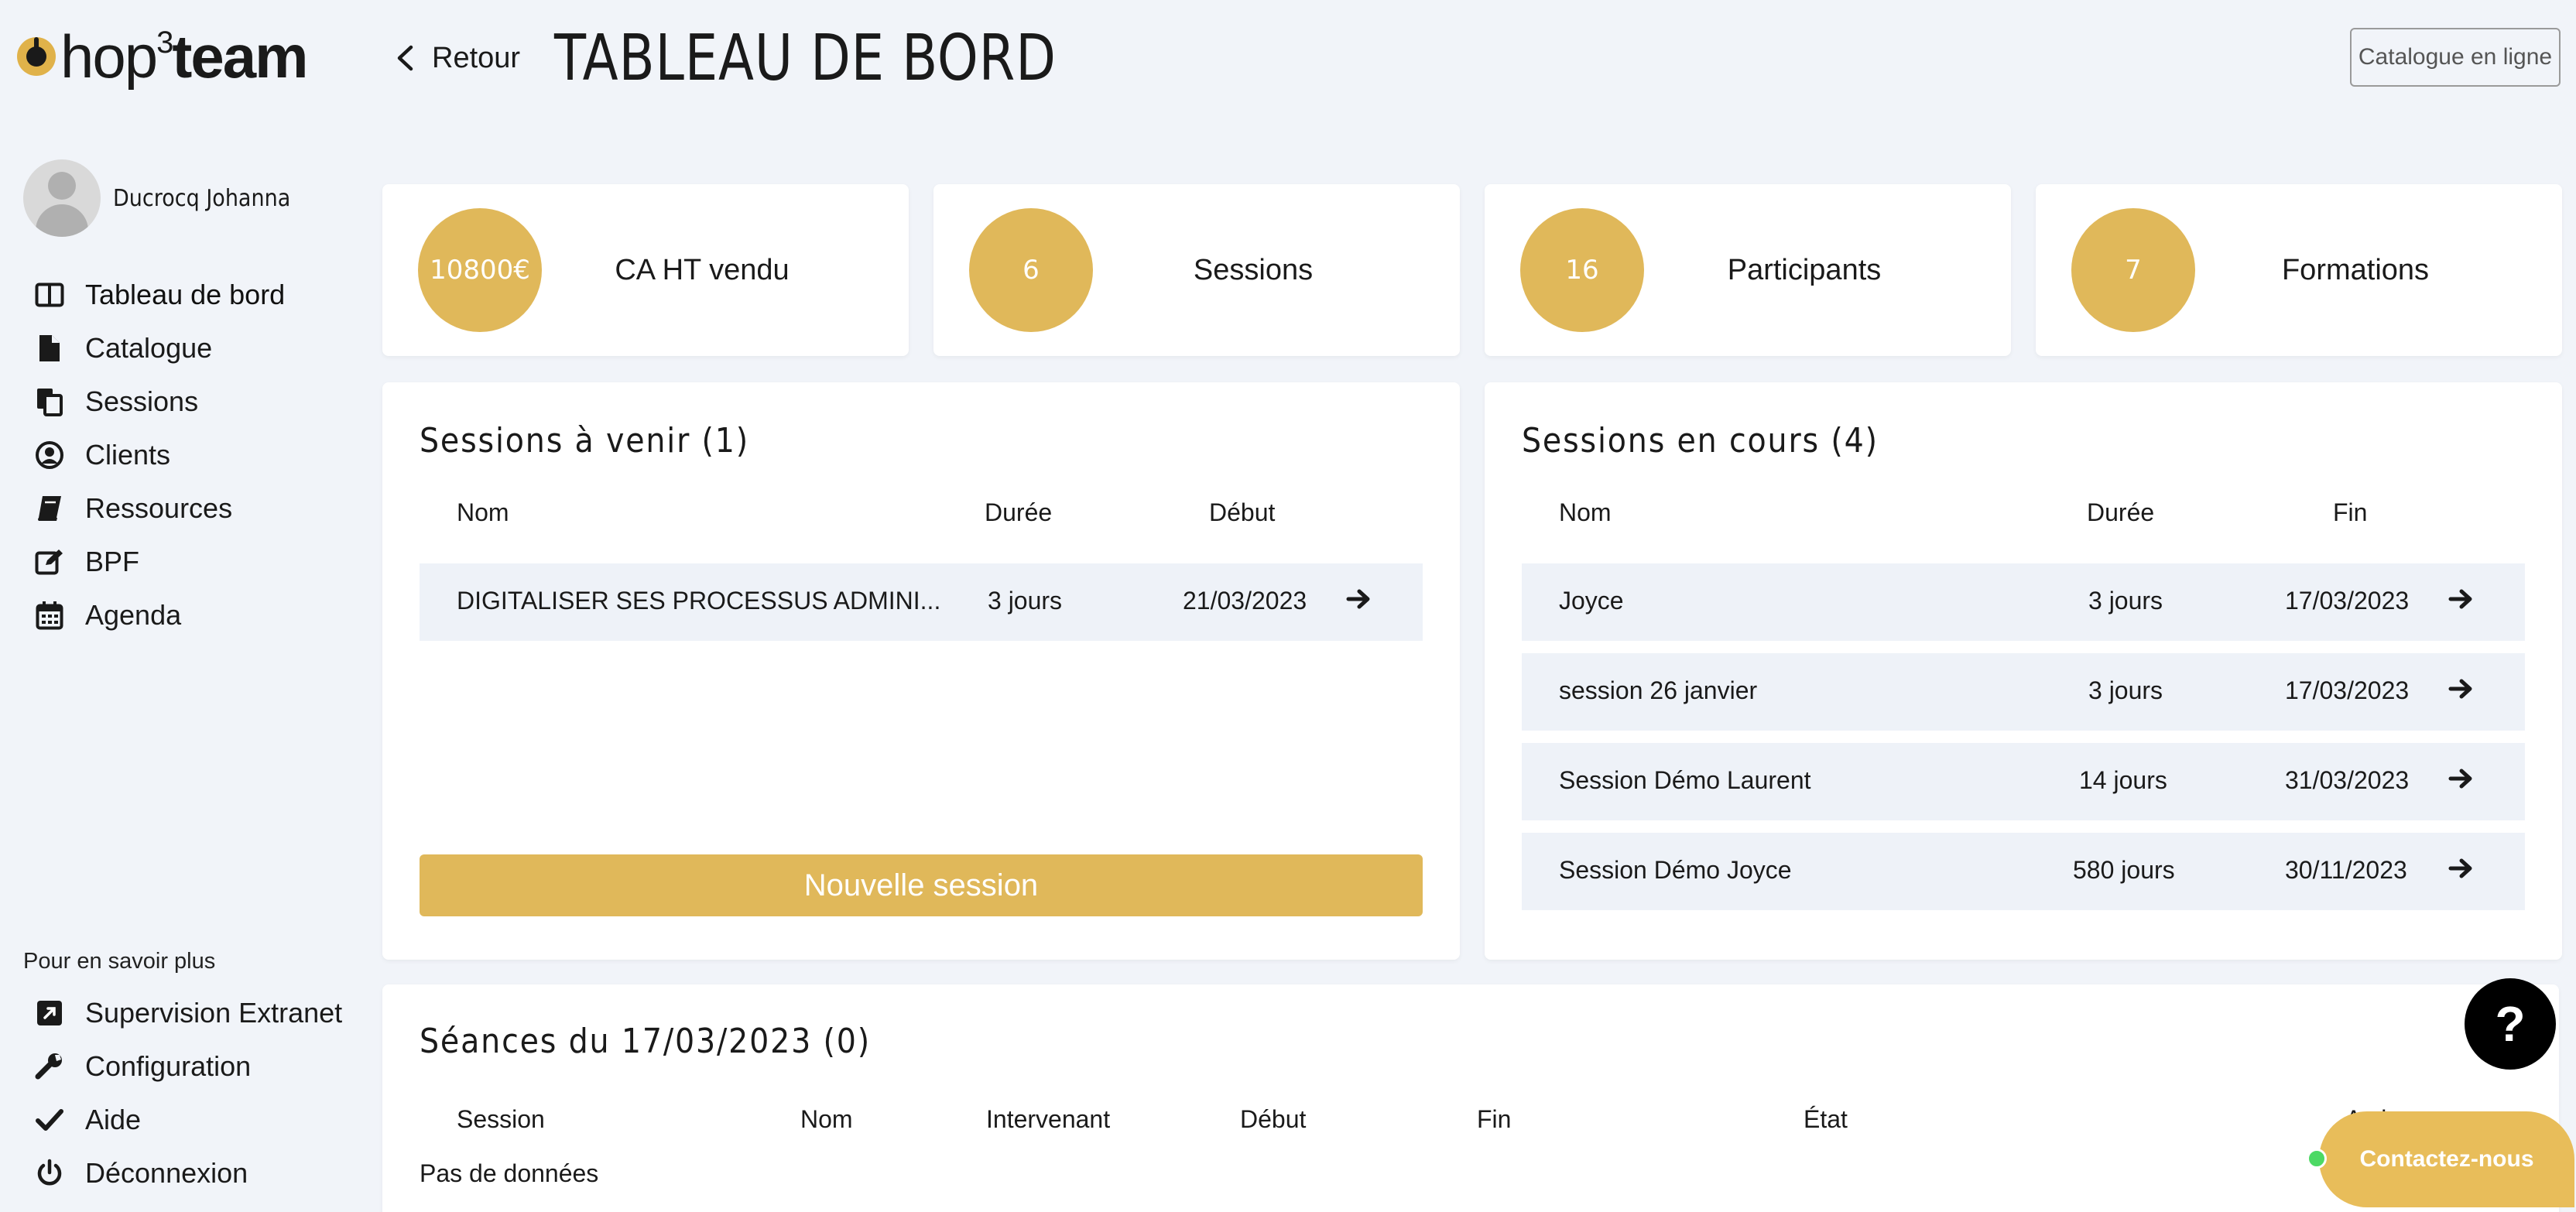  Describe the element at coordinates (2023, 602) in the screenshot. I see `table-row: Joyce 3 jours 17/03/2023` at that location.